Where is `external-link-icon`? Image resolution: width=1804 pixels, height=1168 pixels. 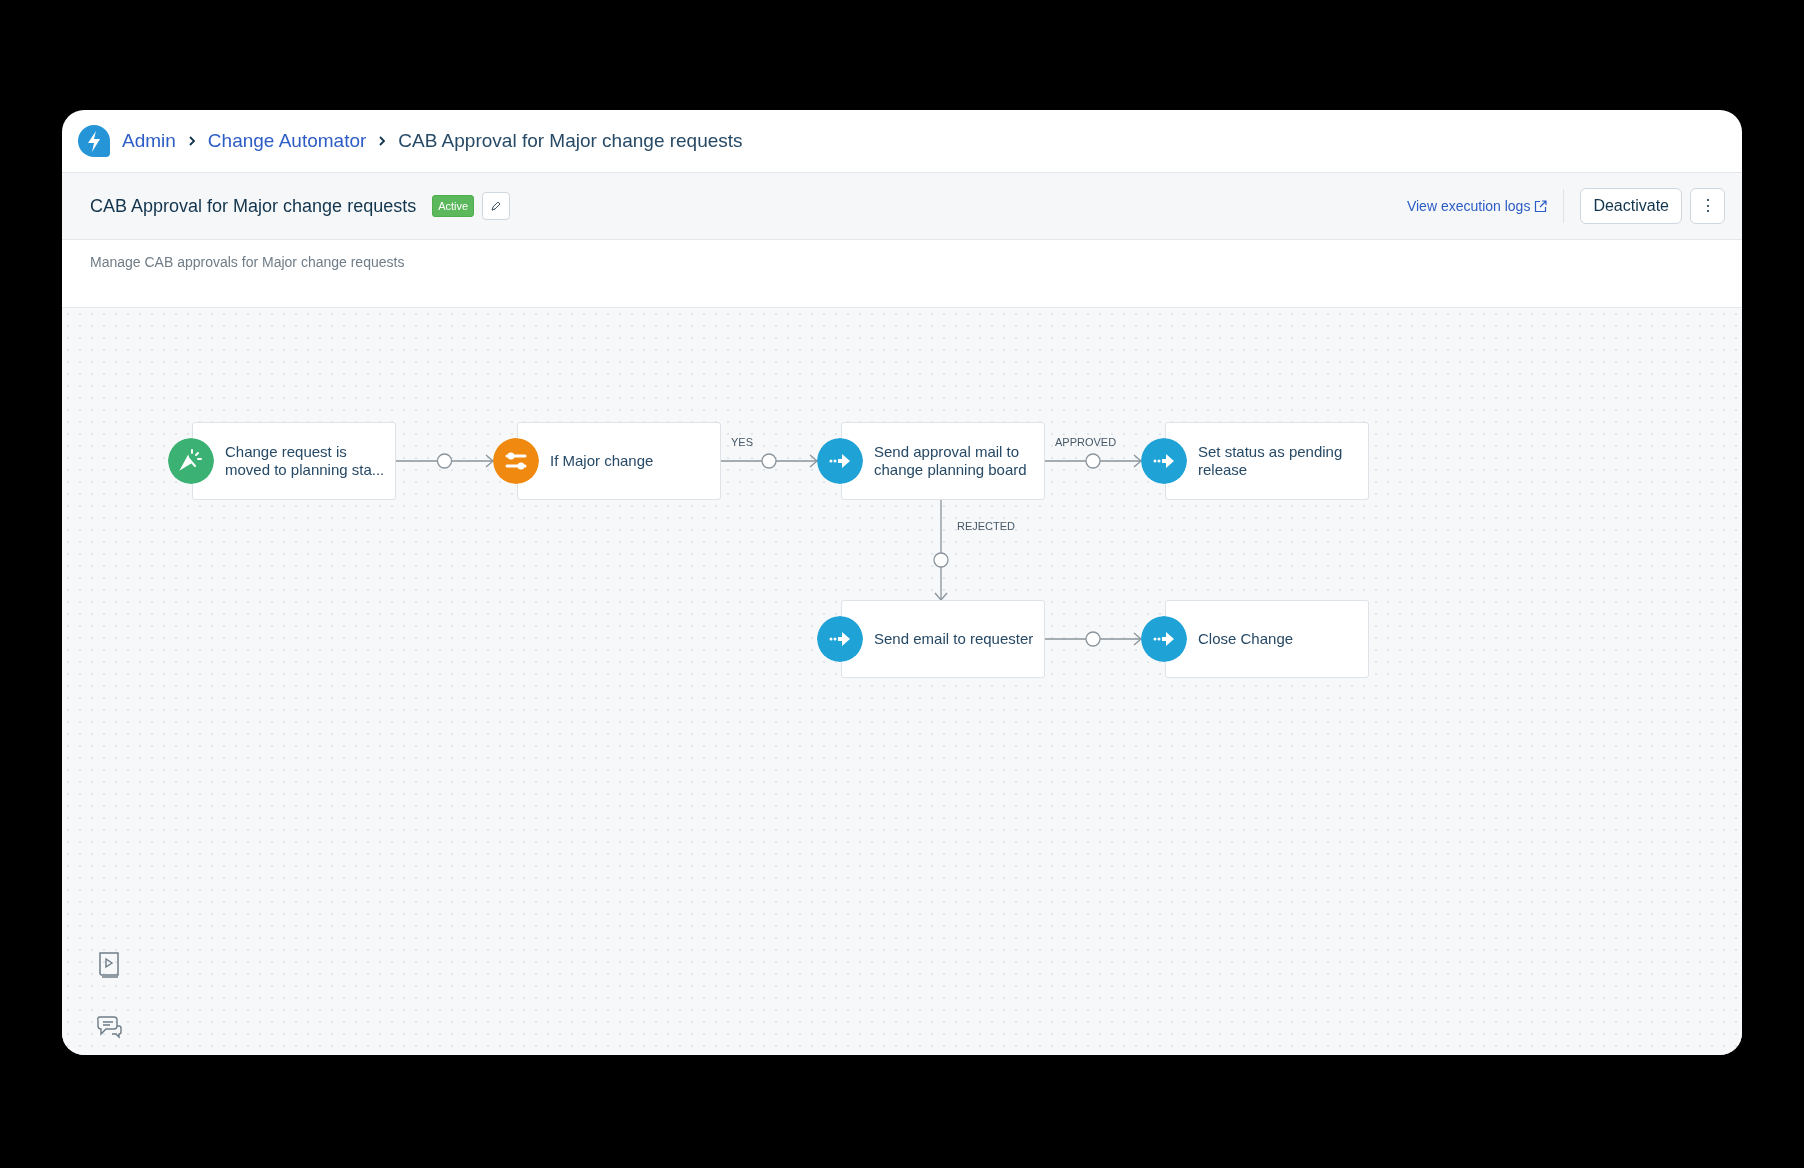
external-link-icon is located at coordinates (1541, 206).